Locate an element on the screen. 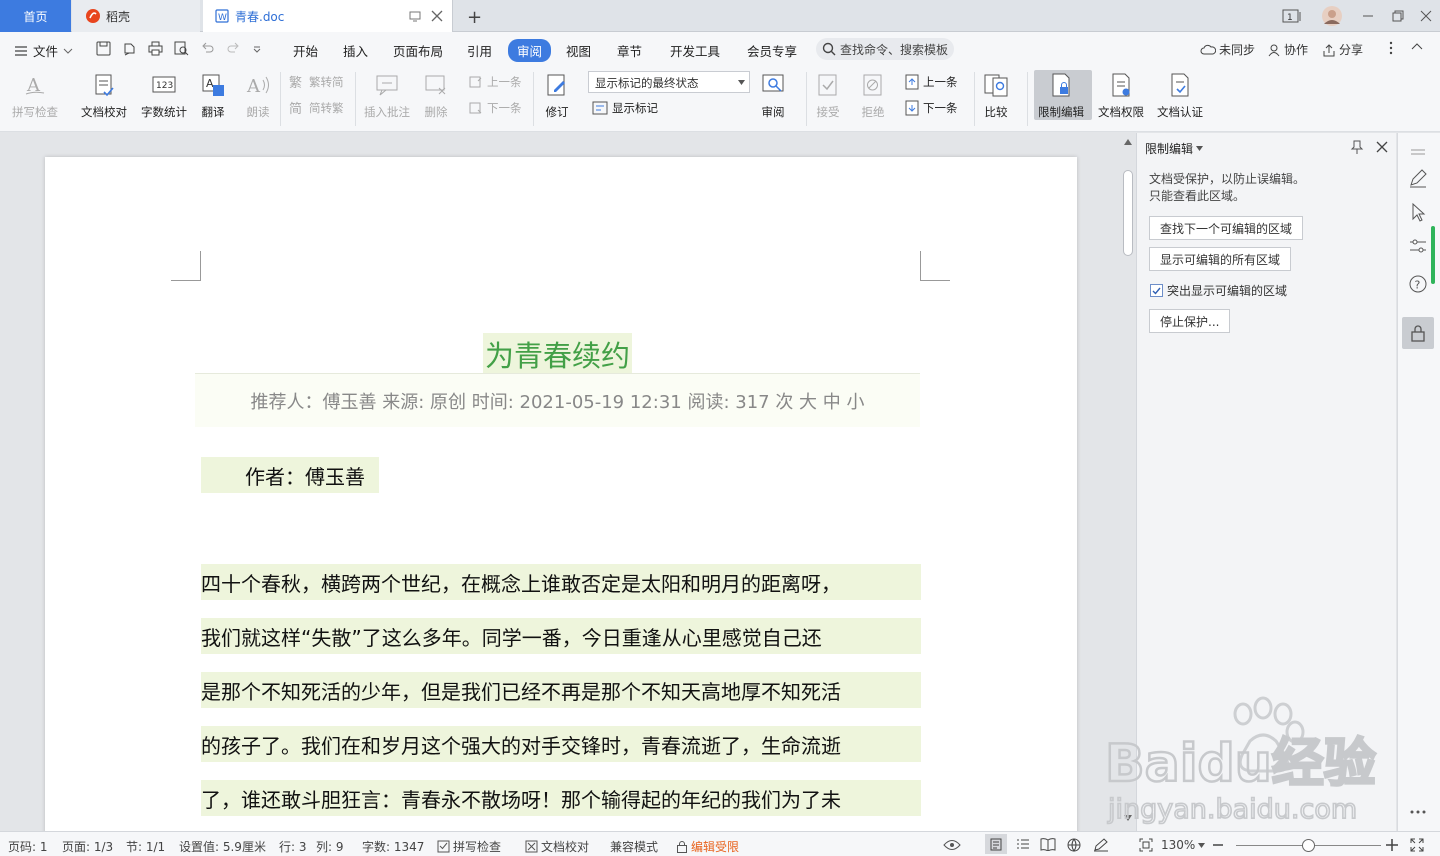 Image resolution: width=1440 pixels, height=856 pixels. panel-close-icon is located at coordinates (1382, 147).